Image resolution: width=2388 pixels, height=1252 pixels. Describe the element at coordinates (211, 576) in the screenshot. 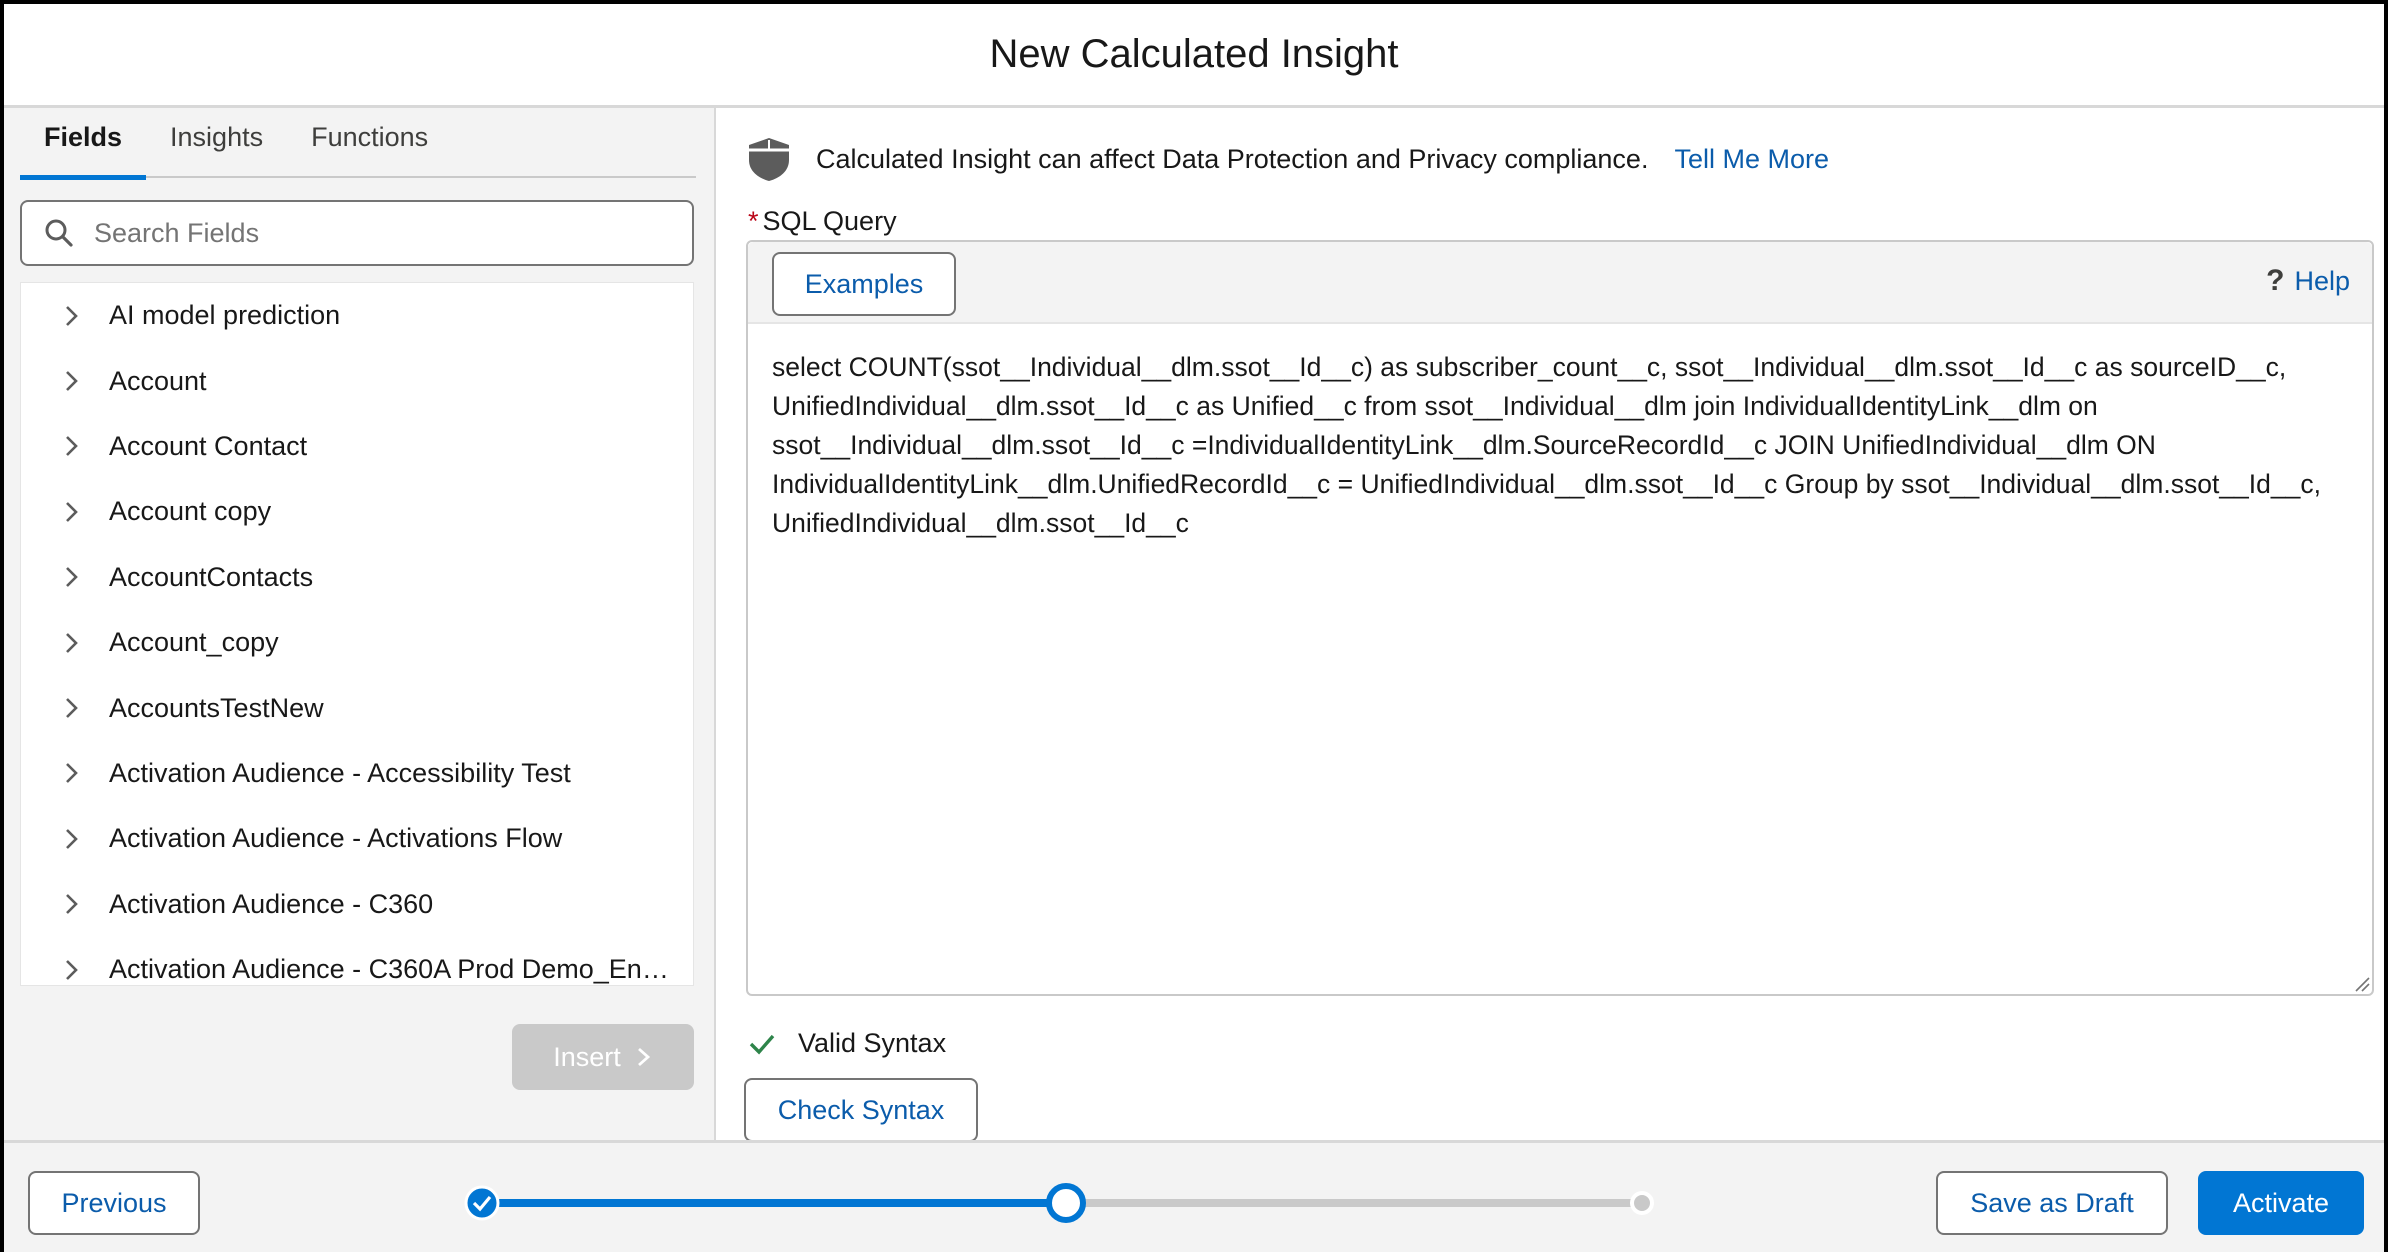

I see `list-item-label: AccountContacts` at that location.